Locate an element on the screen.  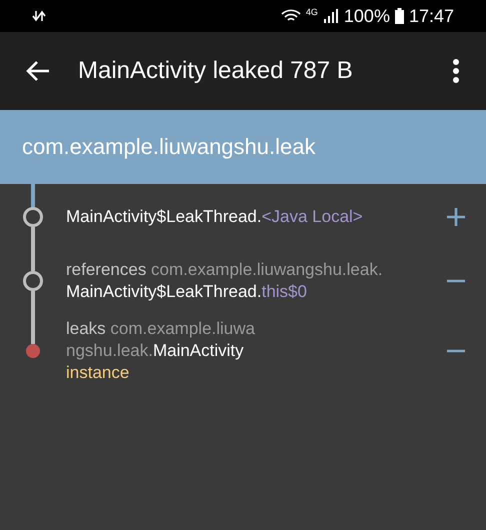
back-arrow-icon is located at coordinates (38, 71).